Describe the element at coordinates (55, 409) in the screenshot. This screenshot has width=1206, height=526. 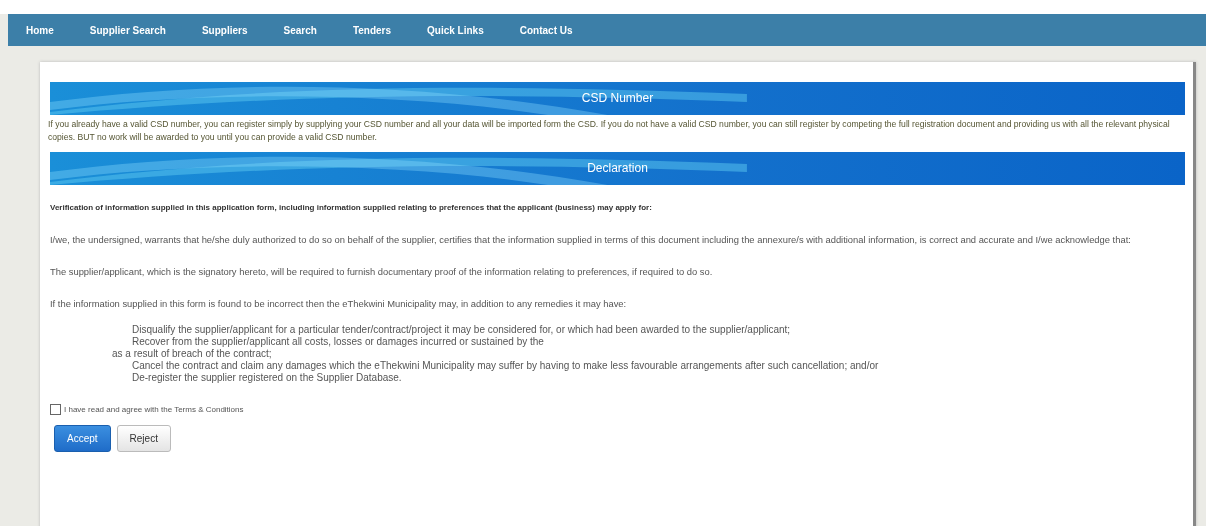
I see `checkbox` at that location.